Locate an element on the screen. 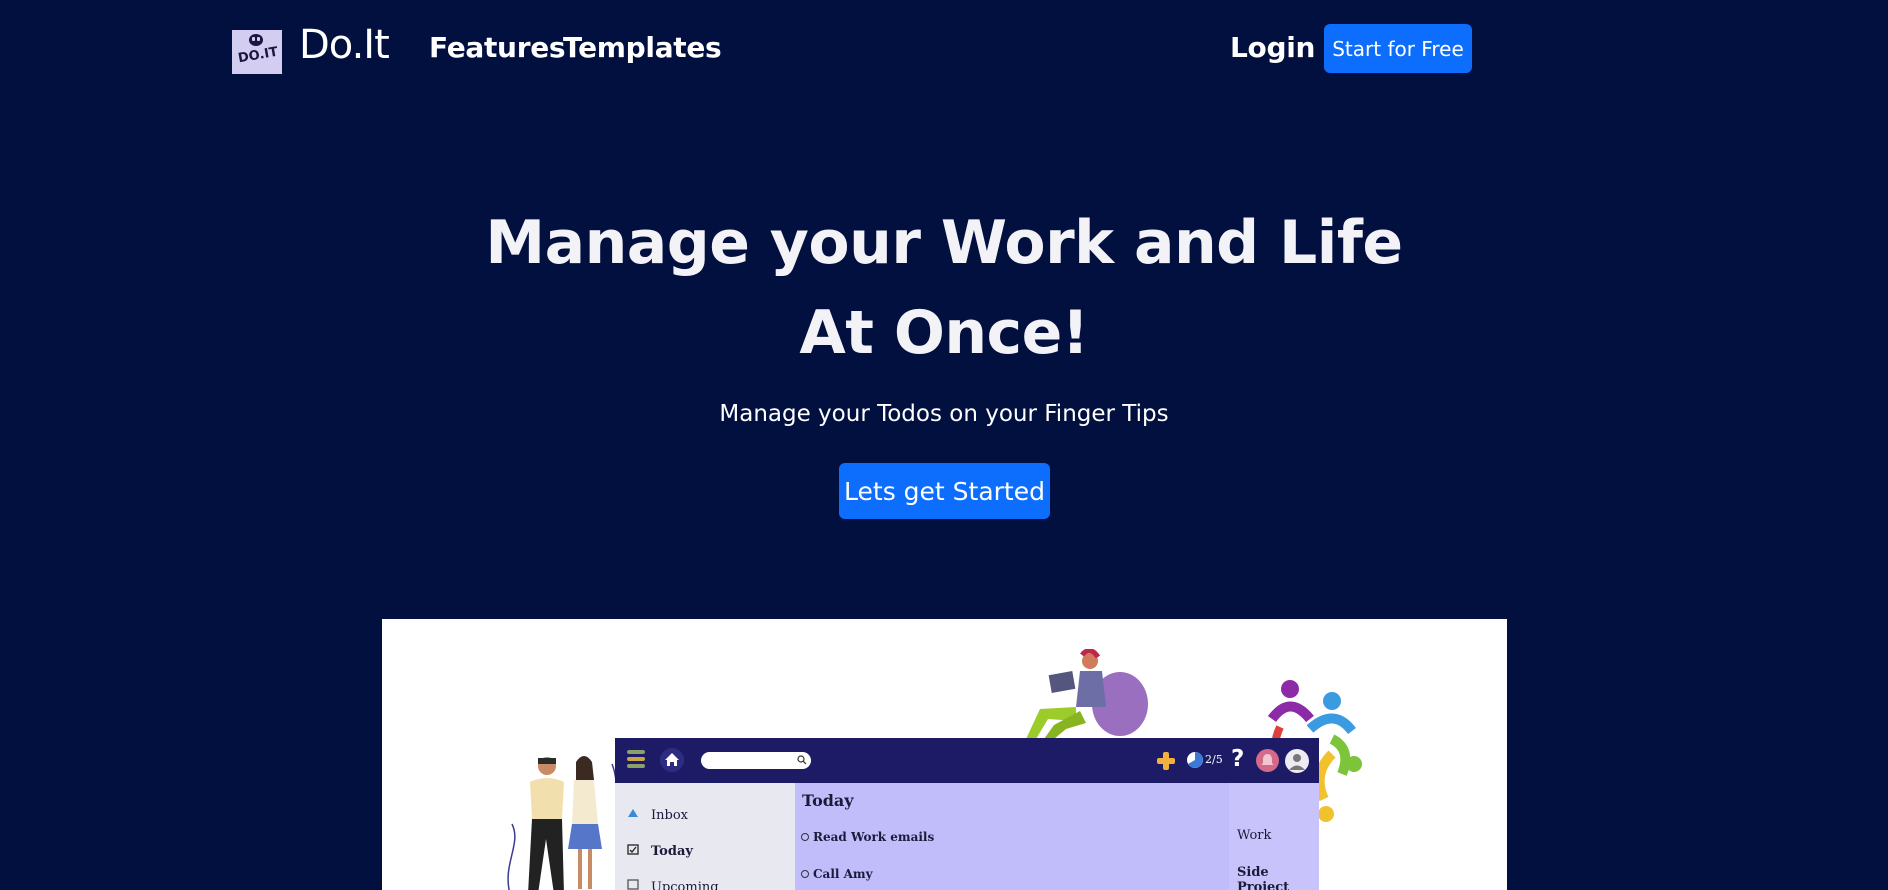  mockup-main-panel: Today Read Work emails Call Amy is located at coordinates (1012, 836).